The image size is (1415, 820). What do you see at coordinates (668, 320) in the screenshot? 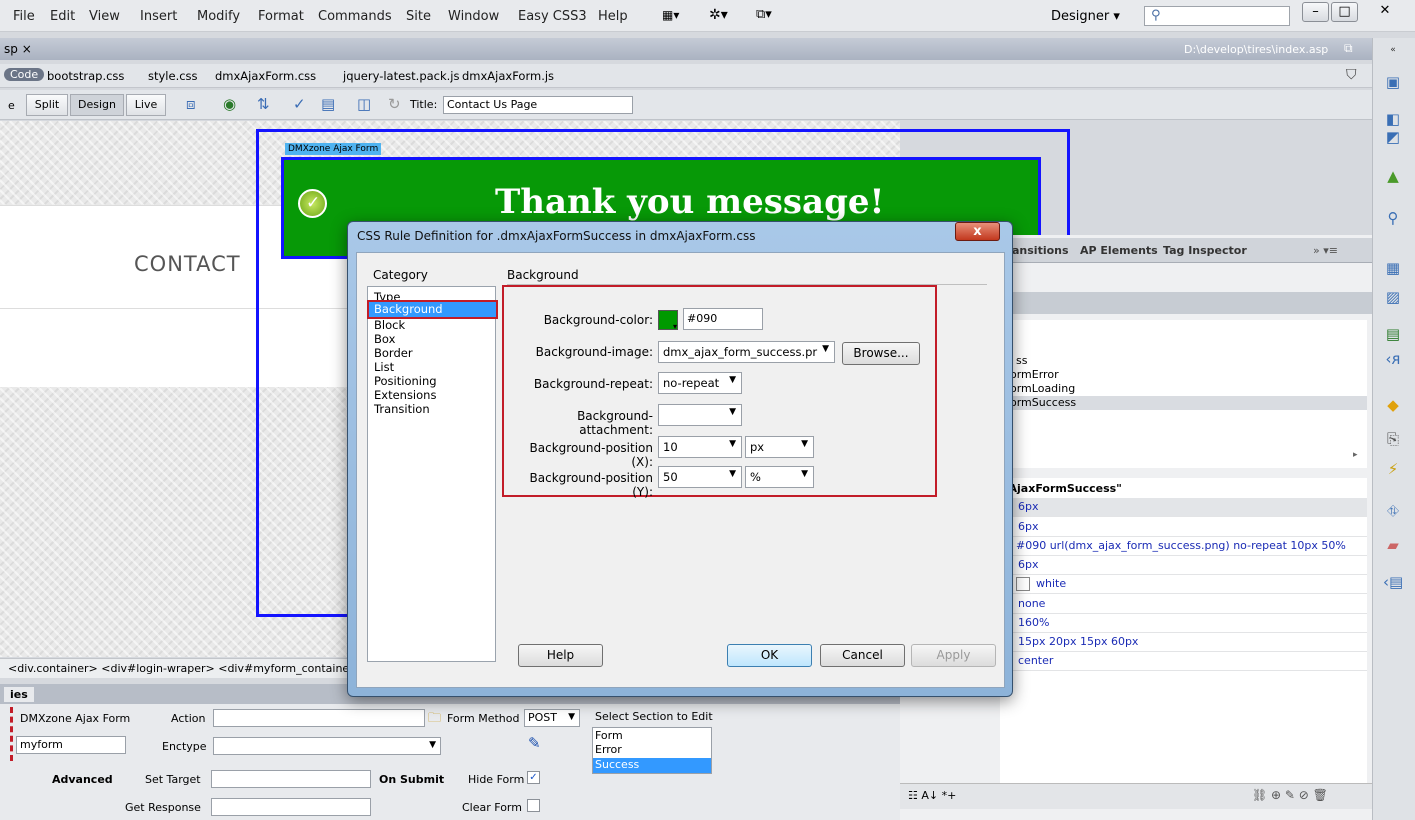
I see `bg-color-picker: ▾` at bounding box center [668, 320].